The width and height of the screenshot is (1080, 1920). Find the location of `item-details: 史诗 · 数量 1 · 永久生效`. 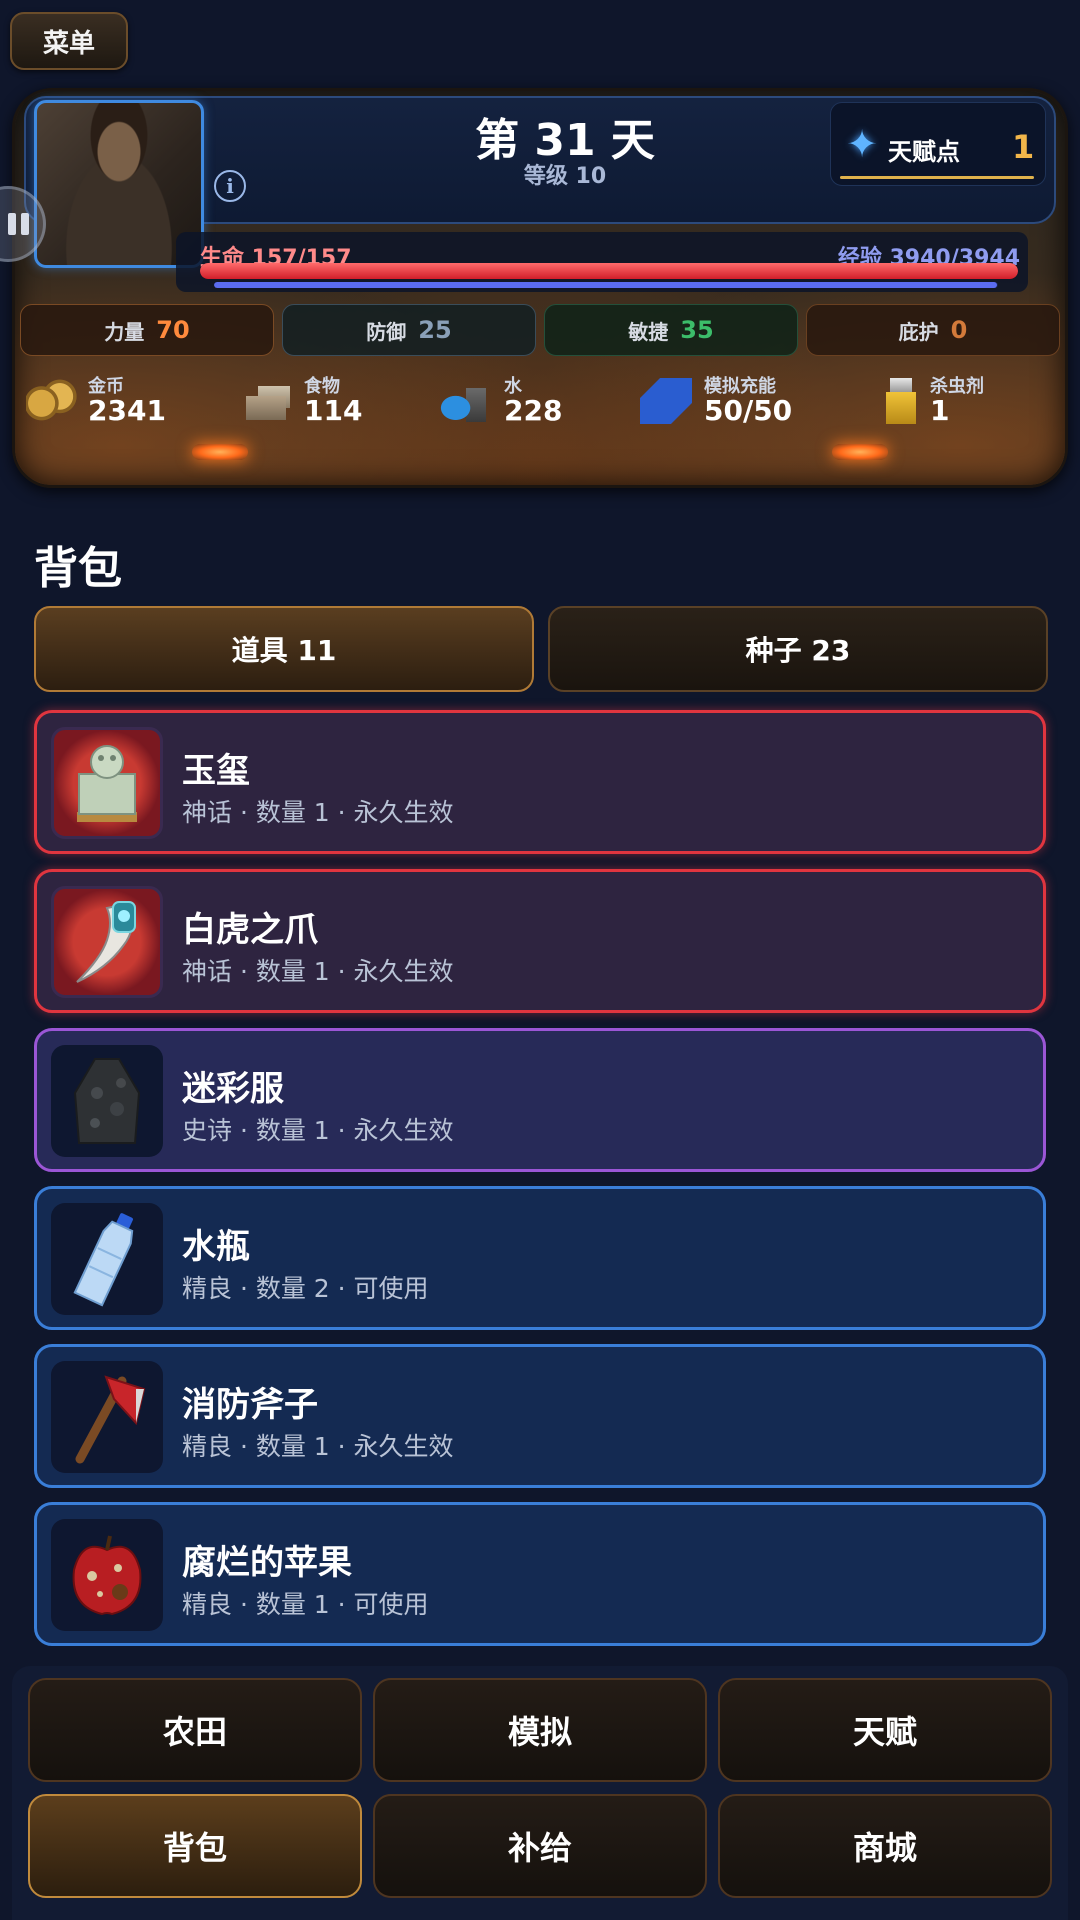

item-details: 史诗 · 数量 1 · 永久生效 is located at coordinates (318, 1130).